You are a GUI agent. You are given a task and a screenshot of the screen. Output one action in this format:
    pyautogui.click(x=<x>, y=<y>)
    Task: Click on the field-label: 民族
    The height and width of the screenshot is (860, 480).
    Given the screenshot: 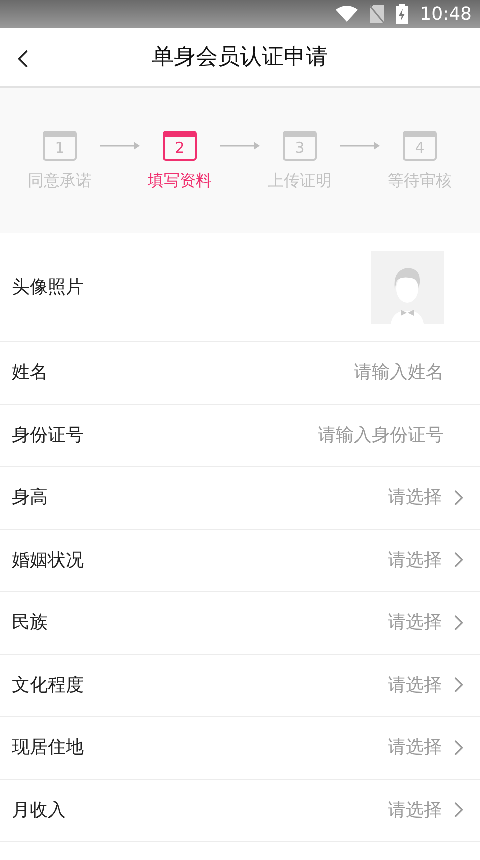 What is the action you would take?
    pyautogui.click(x=30, y=623)
    